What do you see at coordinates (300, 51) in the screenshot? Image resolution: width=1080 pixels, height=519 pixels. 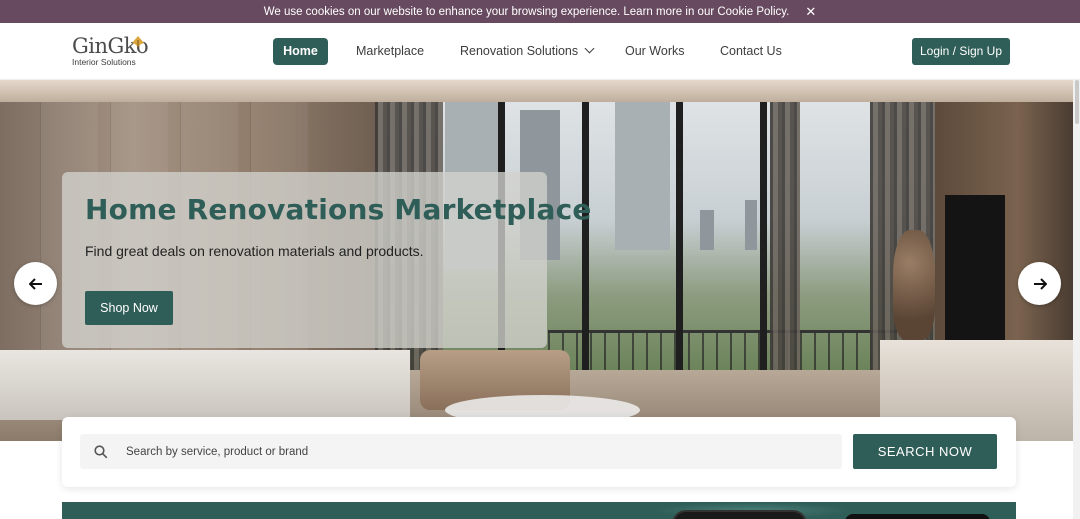 I see `nav-home: Home` at bounding box center [300, 51].